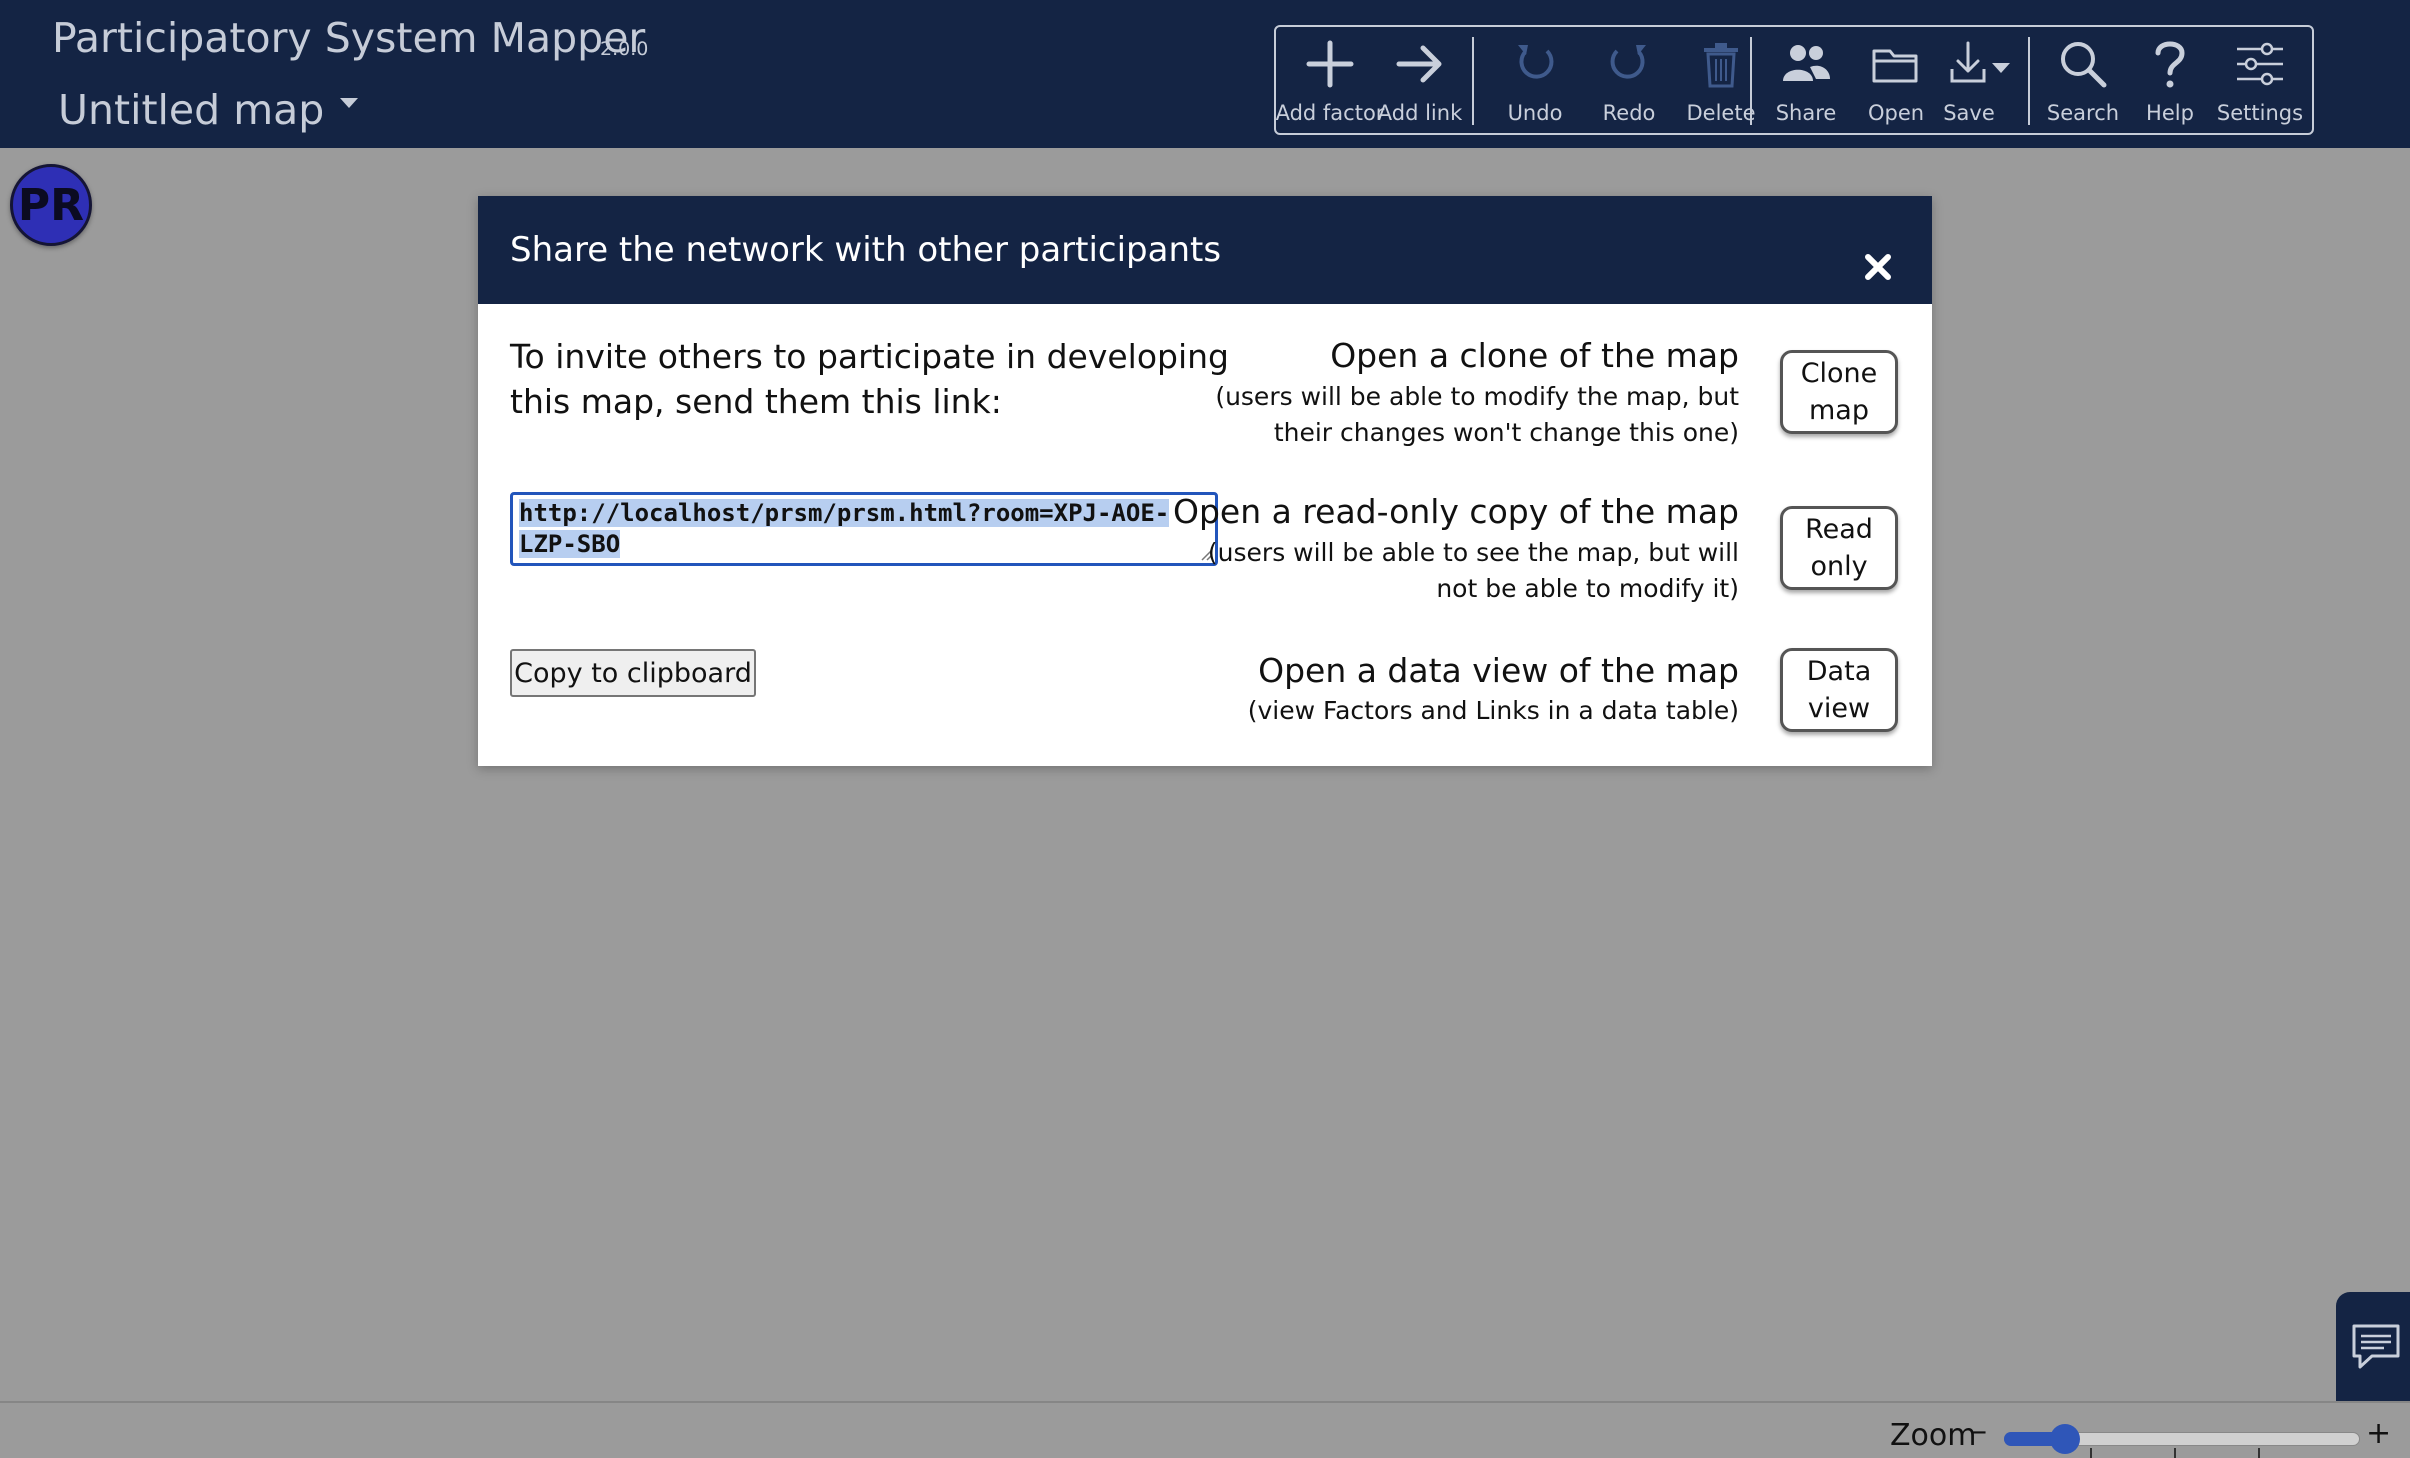  Describe the element at coordinates (1330, 113) in the screenshot. I see `add-factor-label: Add factor` at that location.